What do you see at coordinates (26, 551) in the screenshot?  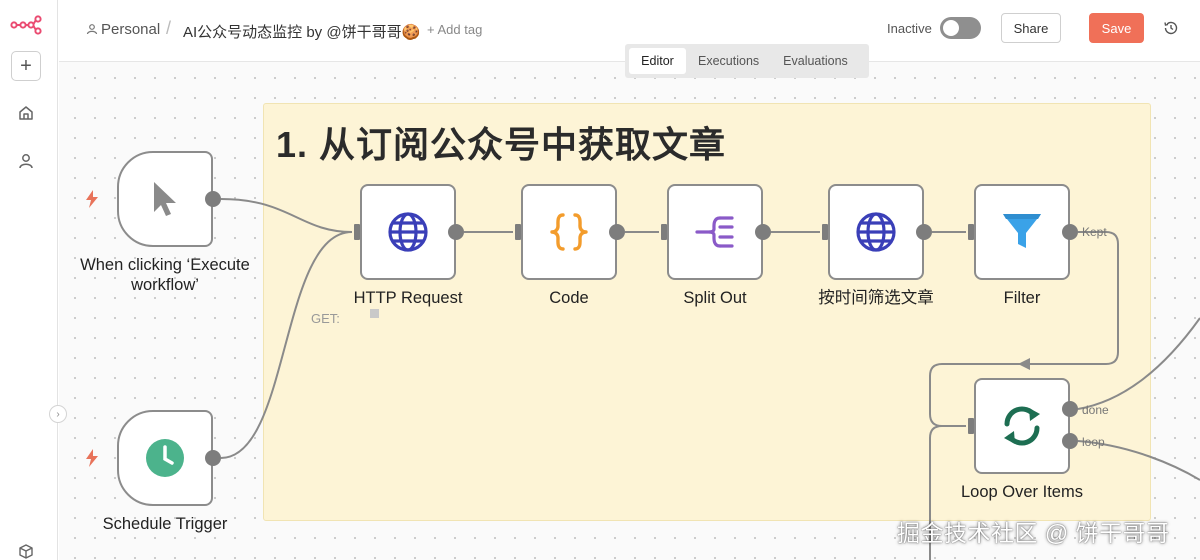 I see `cube-icon` at bounding box center [26, 551].